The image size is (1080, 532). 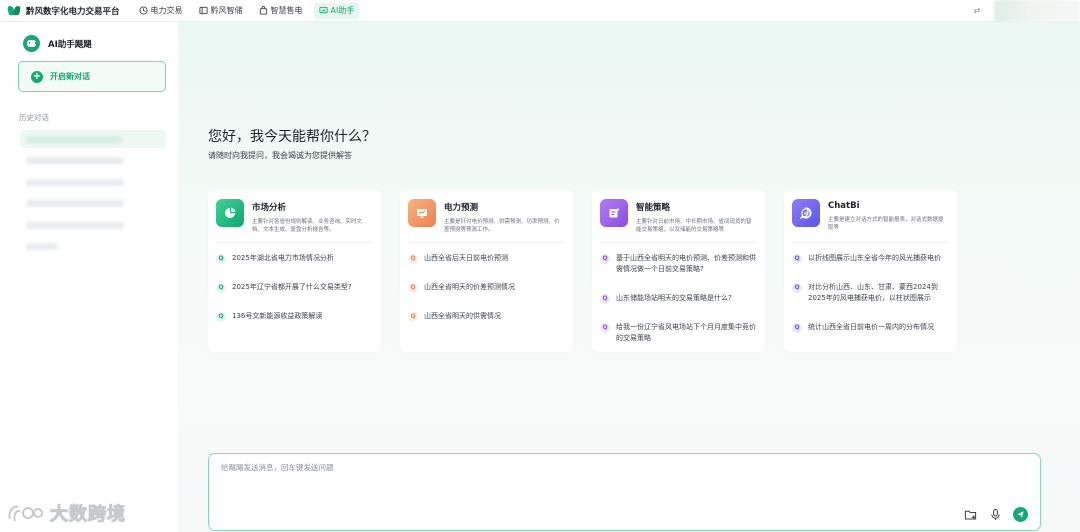 What do you see at coordinates (422, 213) in the screenshot?
I see `monitor-chart-icon` at bounding box center [422, 213].